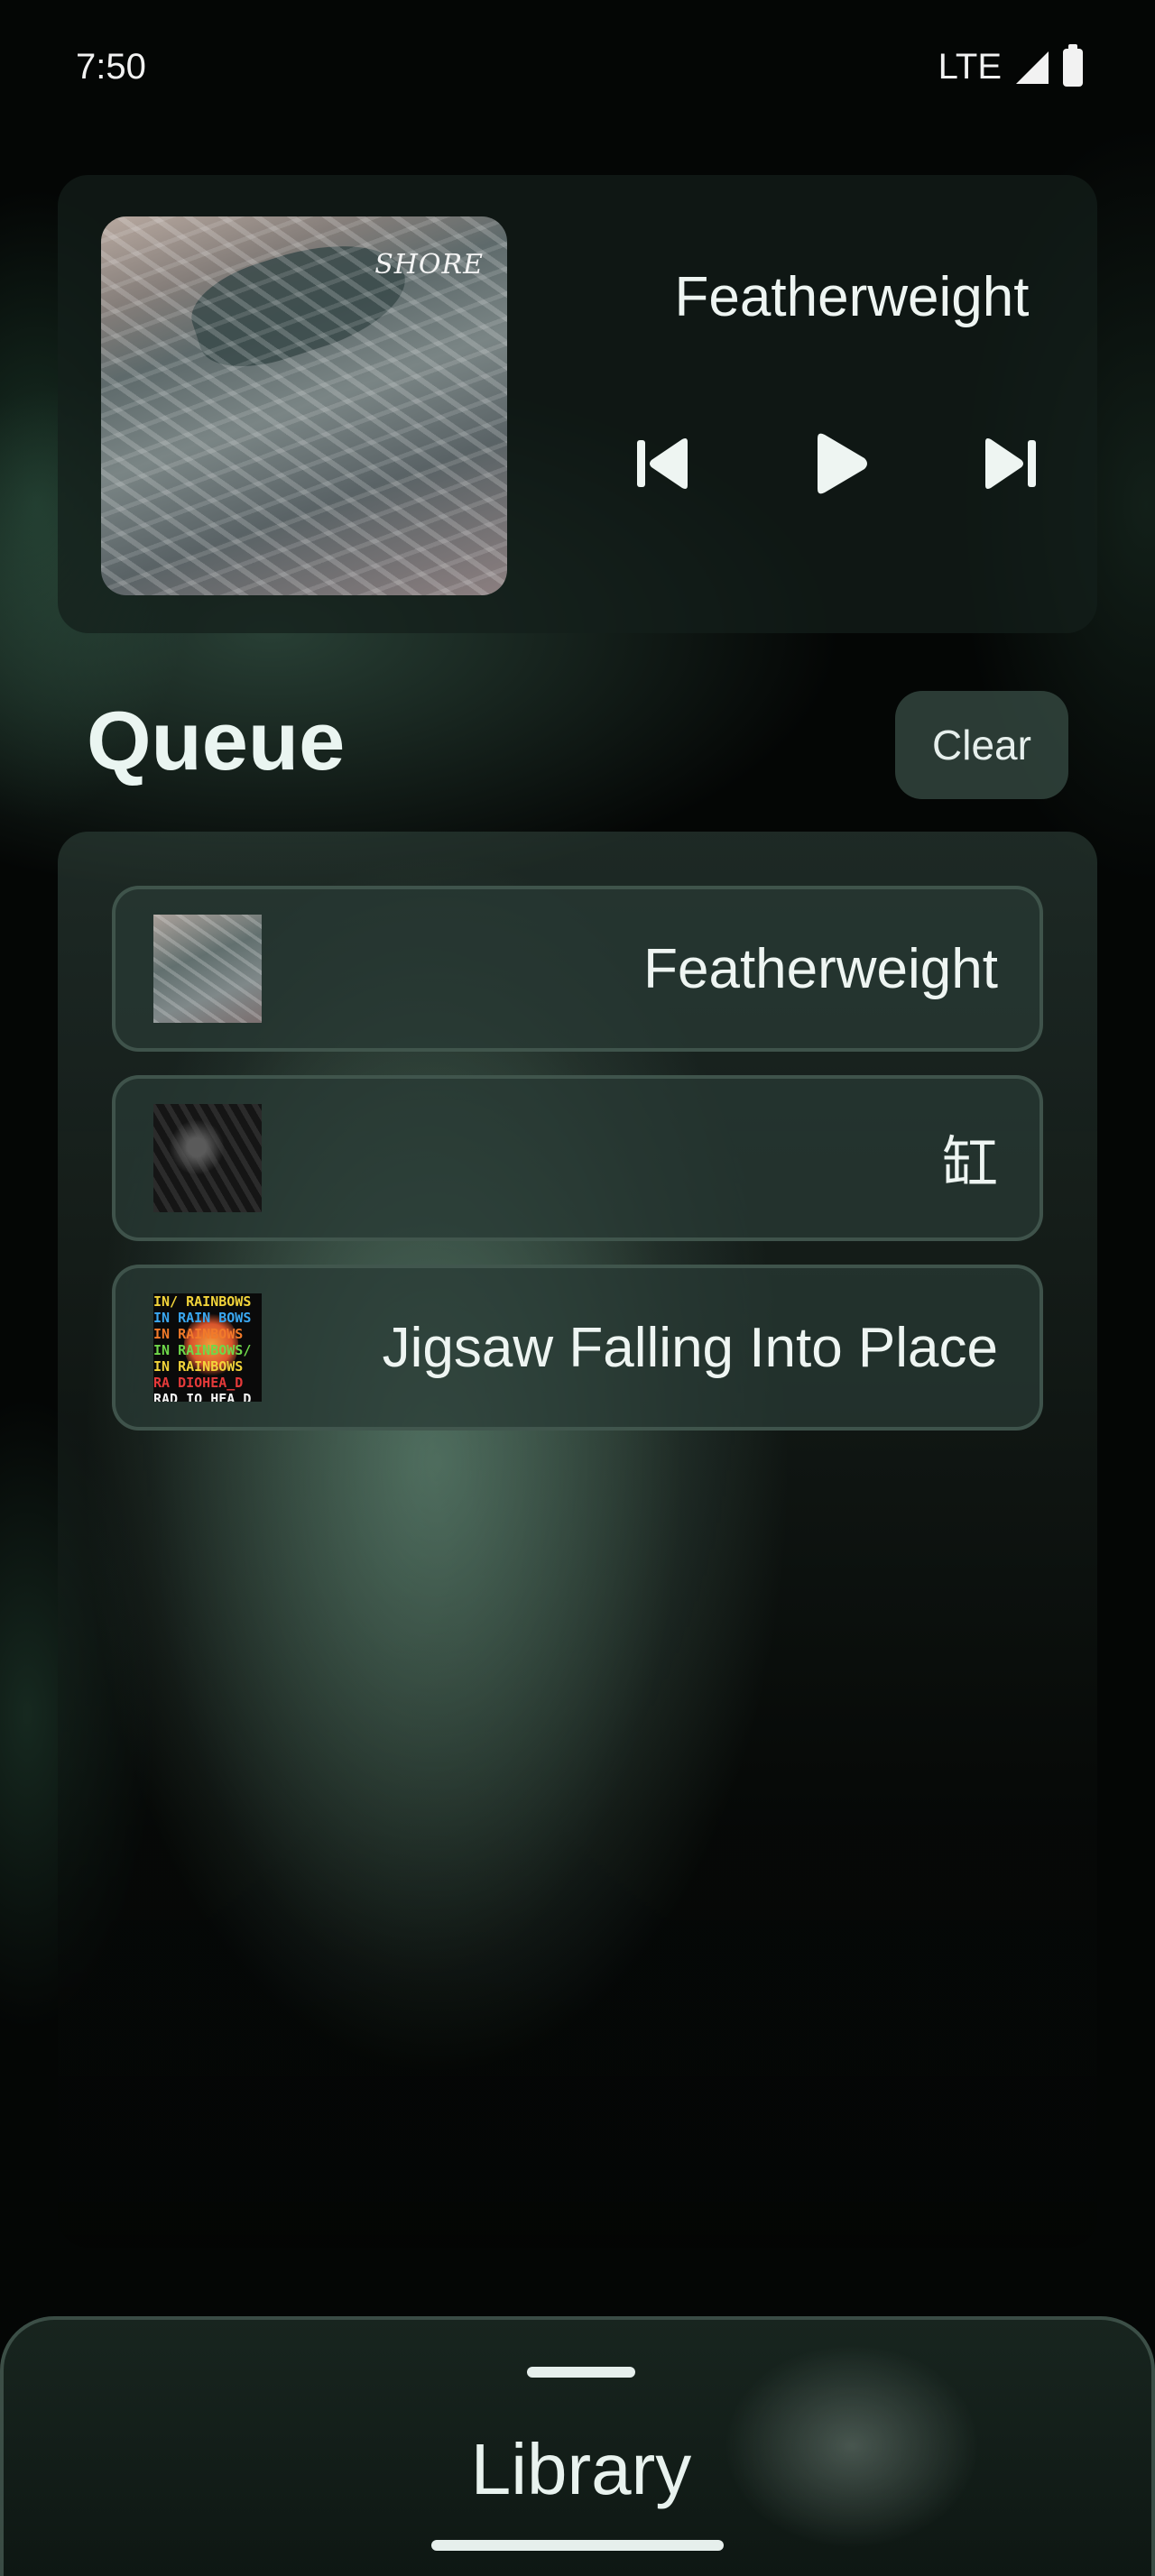 The height and width of the screenshot is (2576, 1155). Describe the element at coordinates (1011, 65) in the screenshot. I see `status-icons: LTE` at that location.